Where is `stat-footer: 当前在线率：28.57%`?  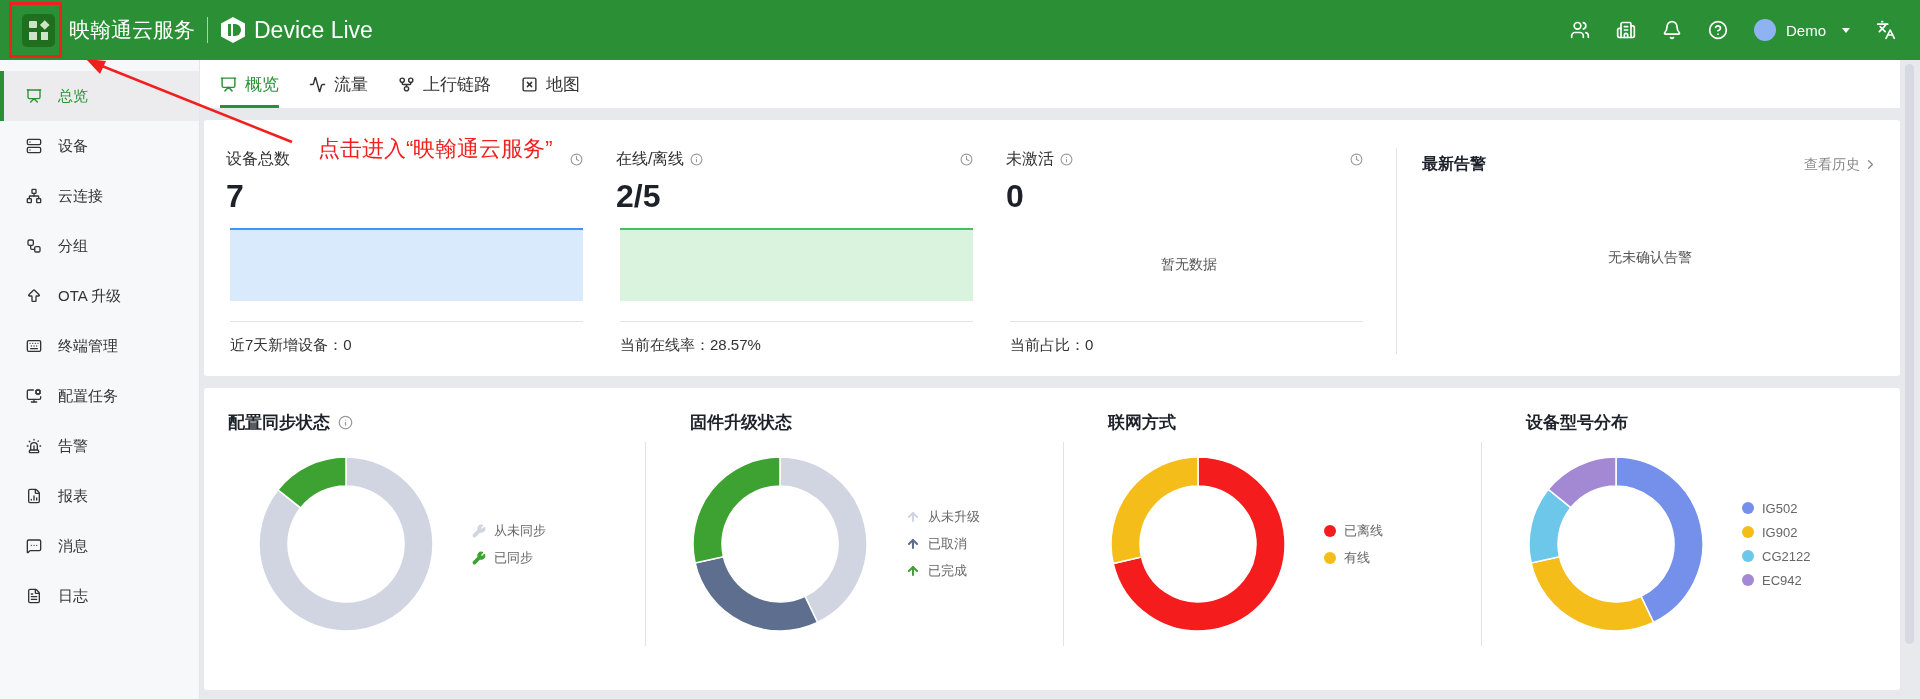 stat-footer: 当前在线率：28.57% is located at coordinates (690, 344).